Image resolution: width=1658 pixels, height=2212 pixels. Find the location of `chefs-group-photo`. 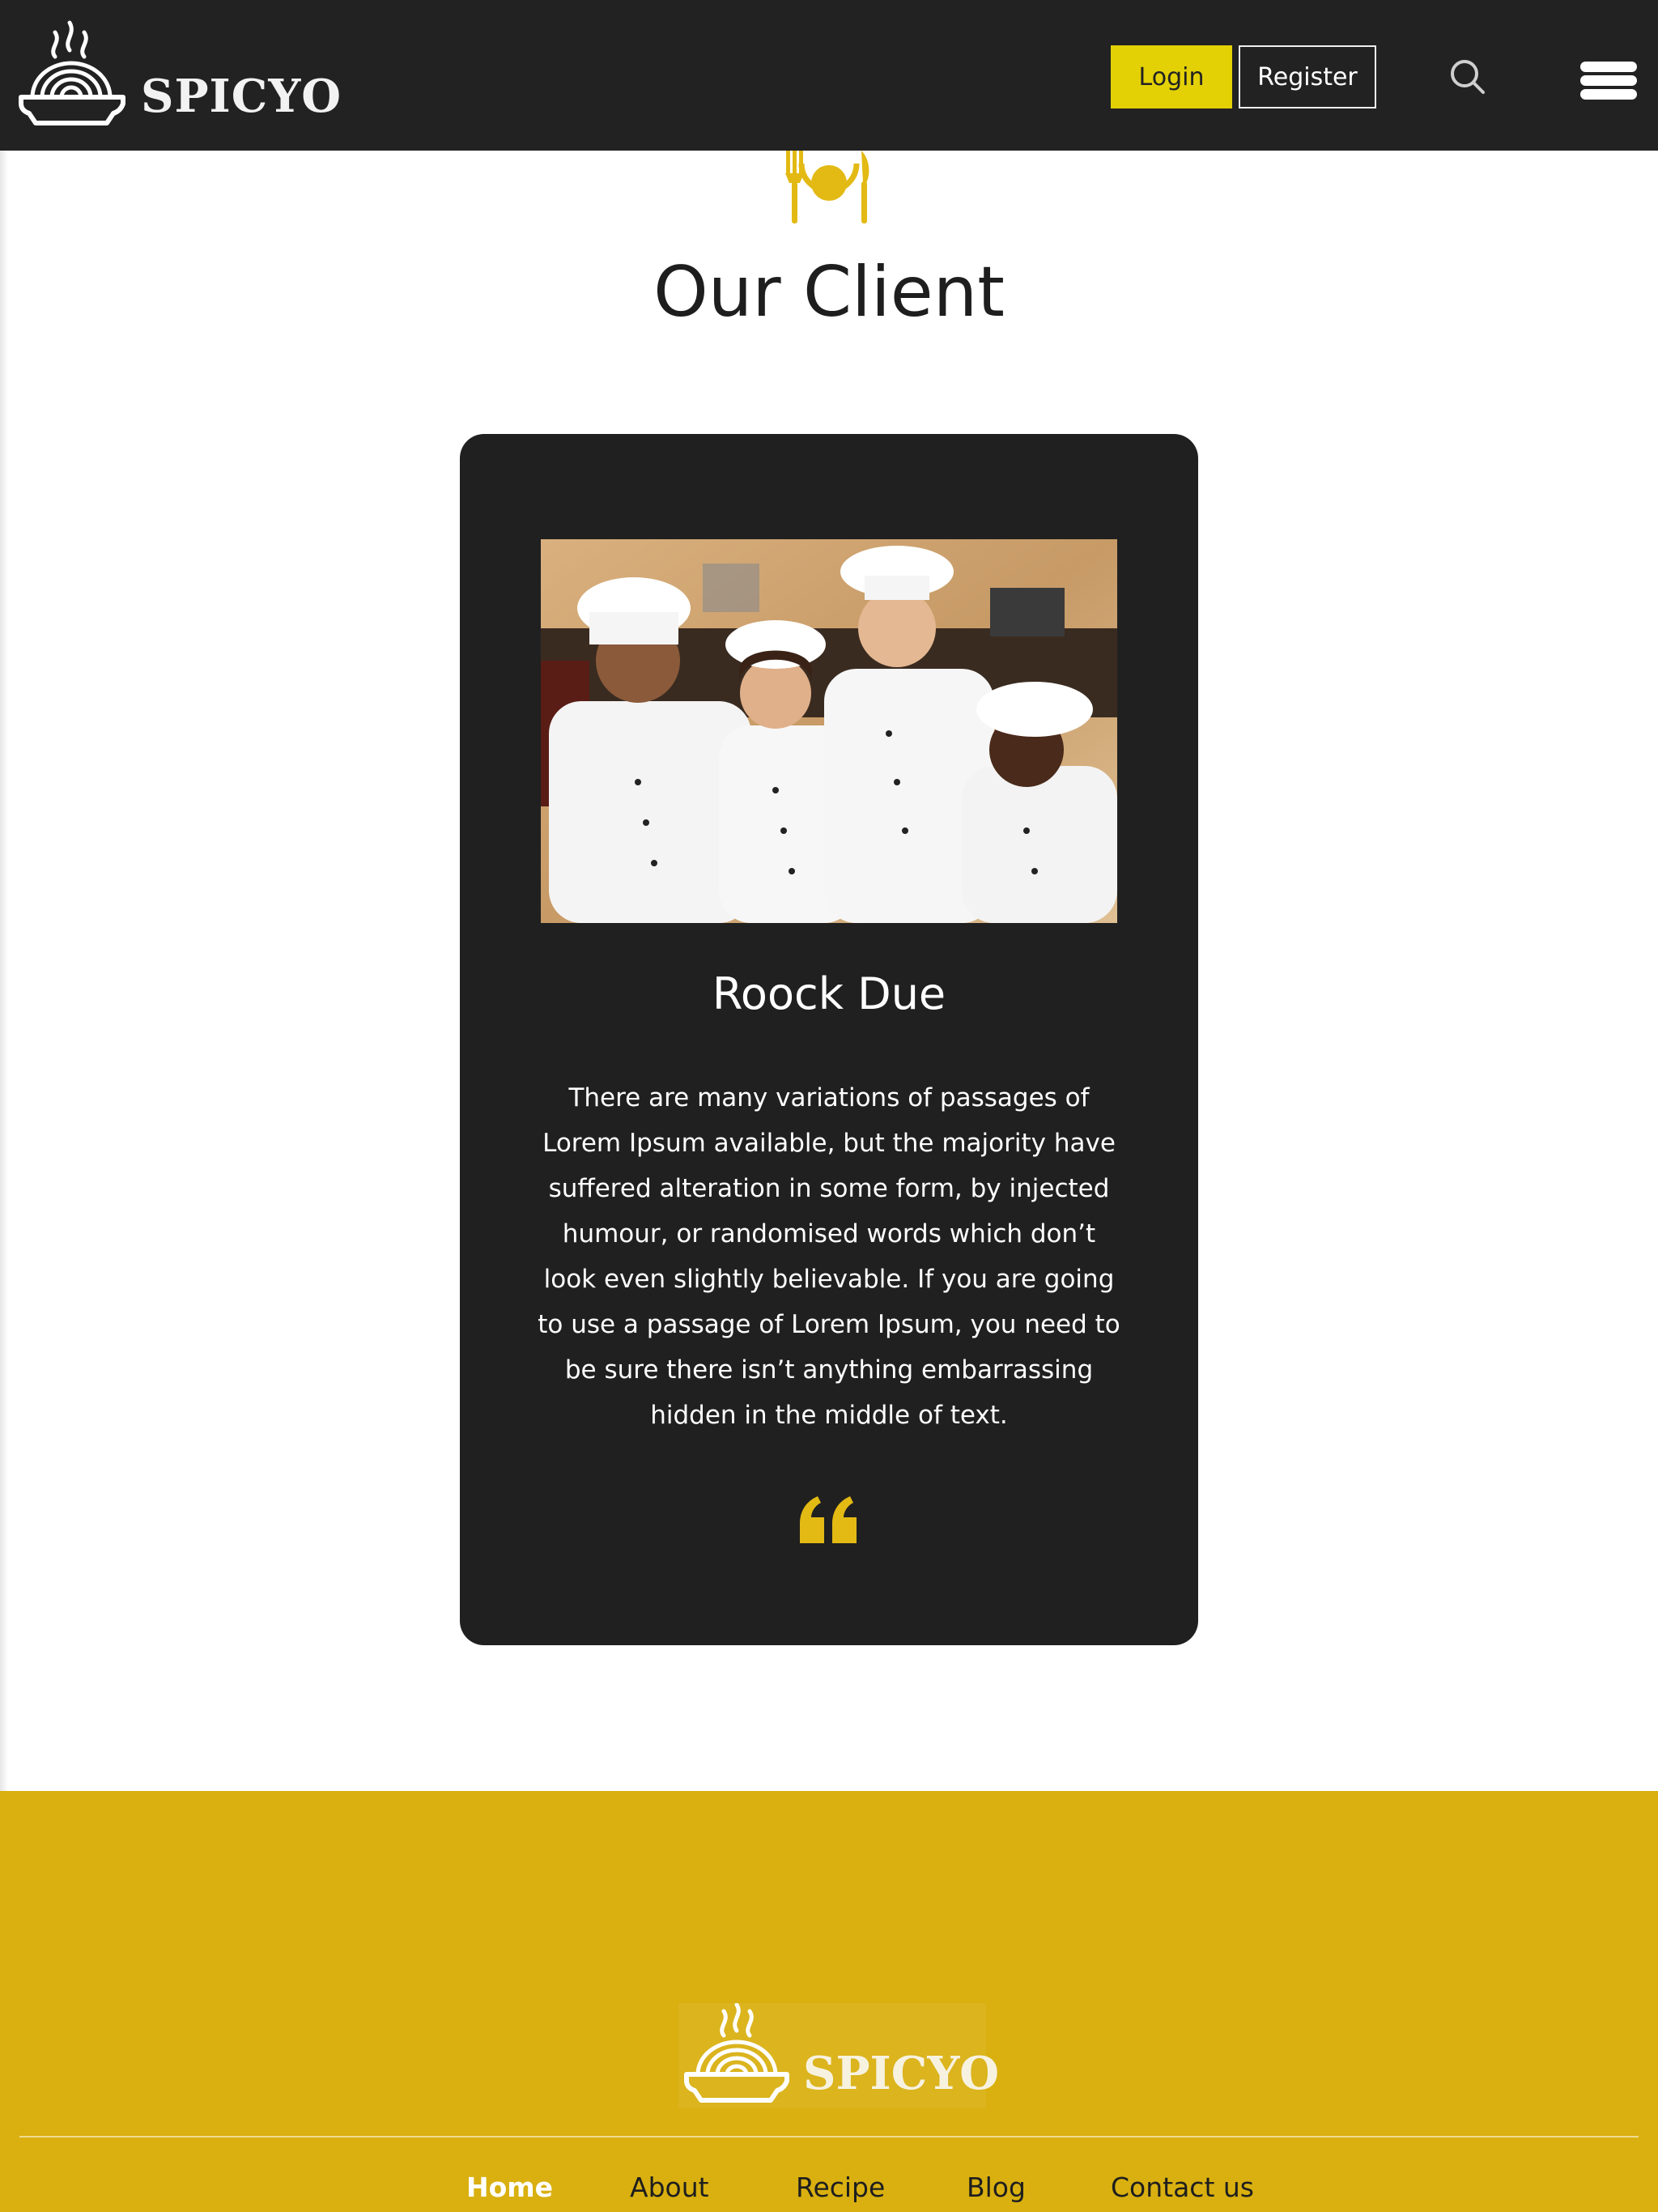

chefs-group-photo is located at coordinates (829, 731).